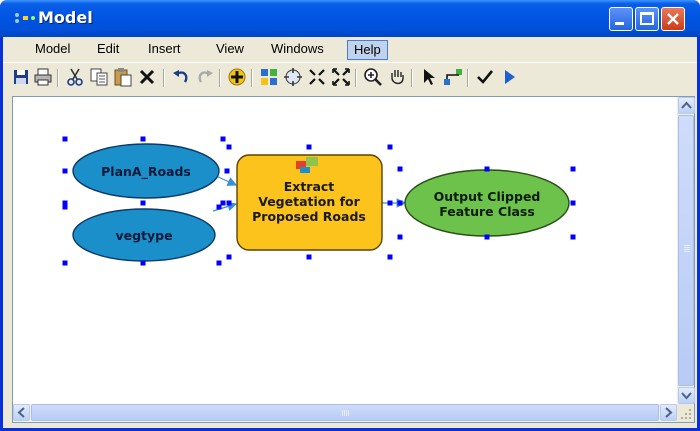  What do you see at coordinates (367, 50) in the screenshot?
I see `menu-help: Help` at bounding box center [367, 50].